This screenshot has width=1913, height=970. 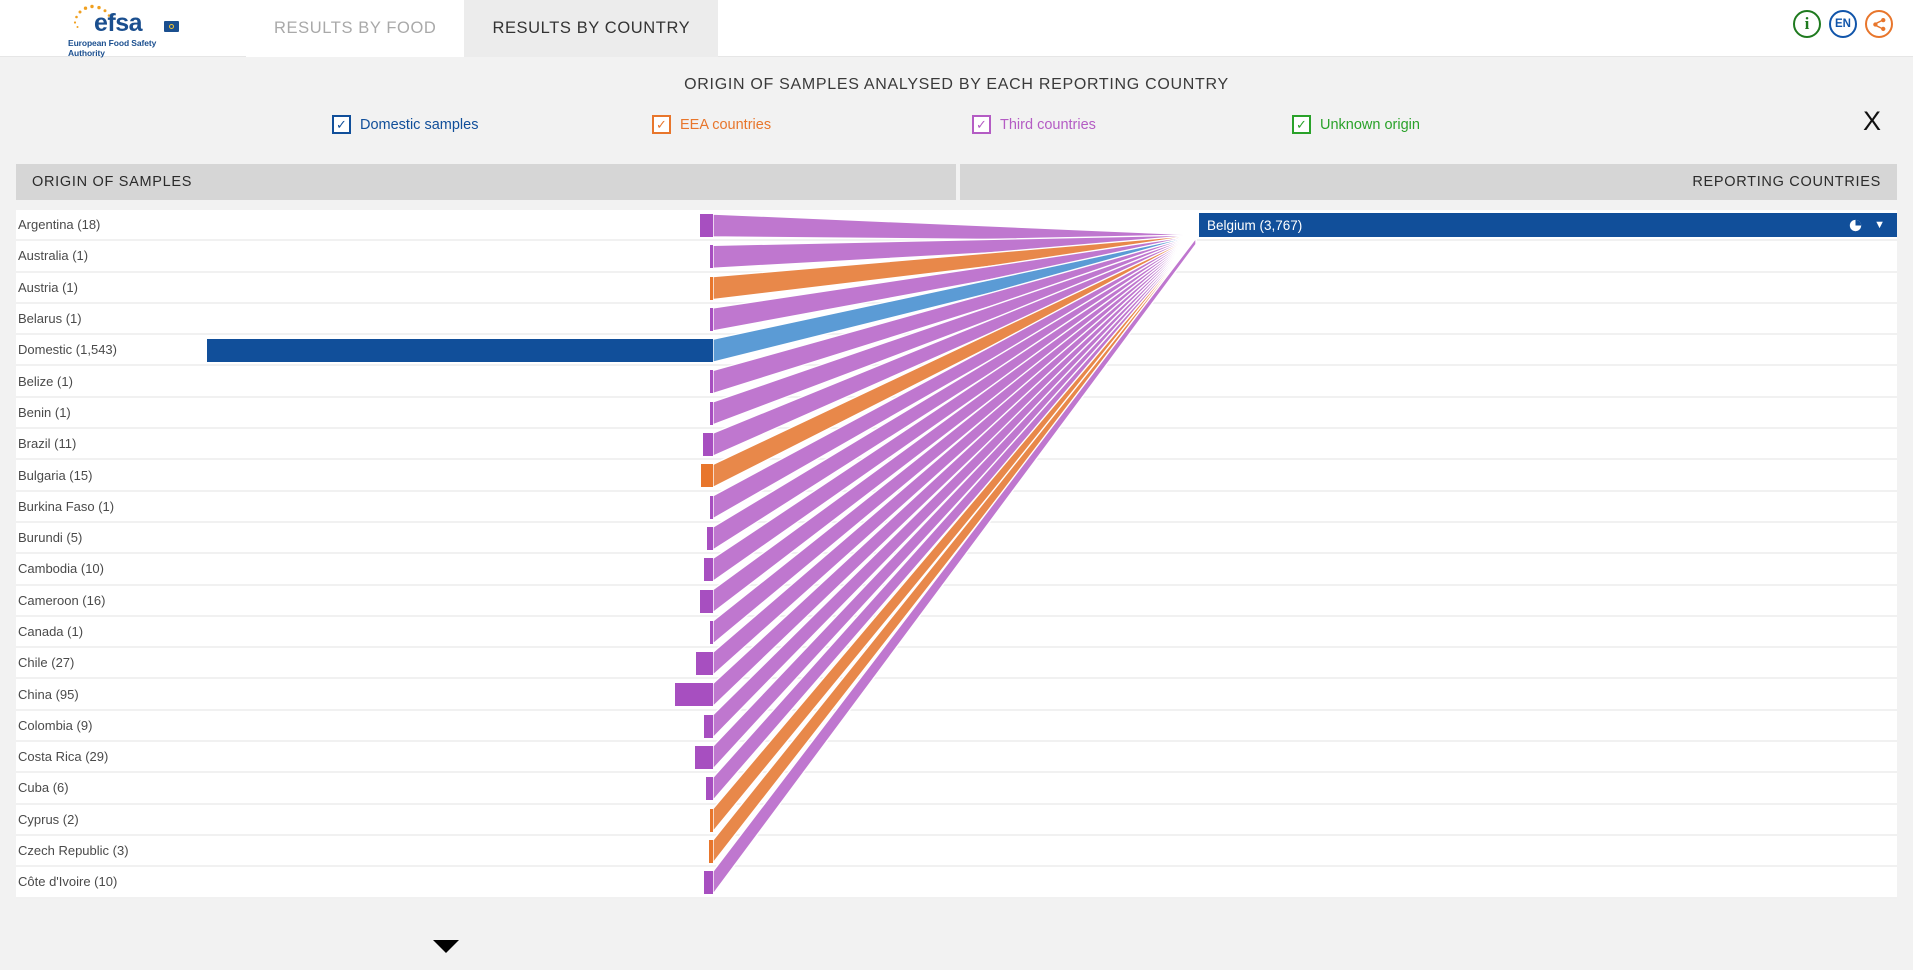 What do you see at coordinates (55, 475) in the screenshot?
I see `origin-row-label: Bulgaria (15)` at bounding box center [55, 475].